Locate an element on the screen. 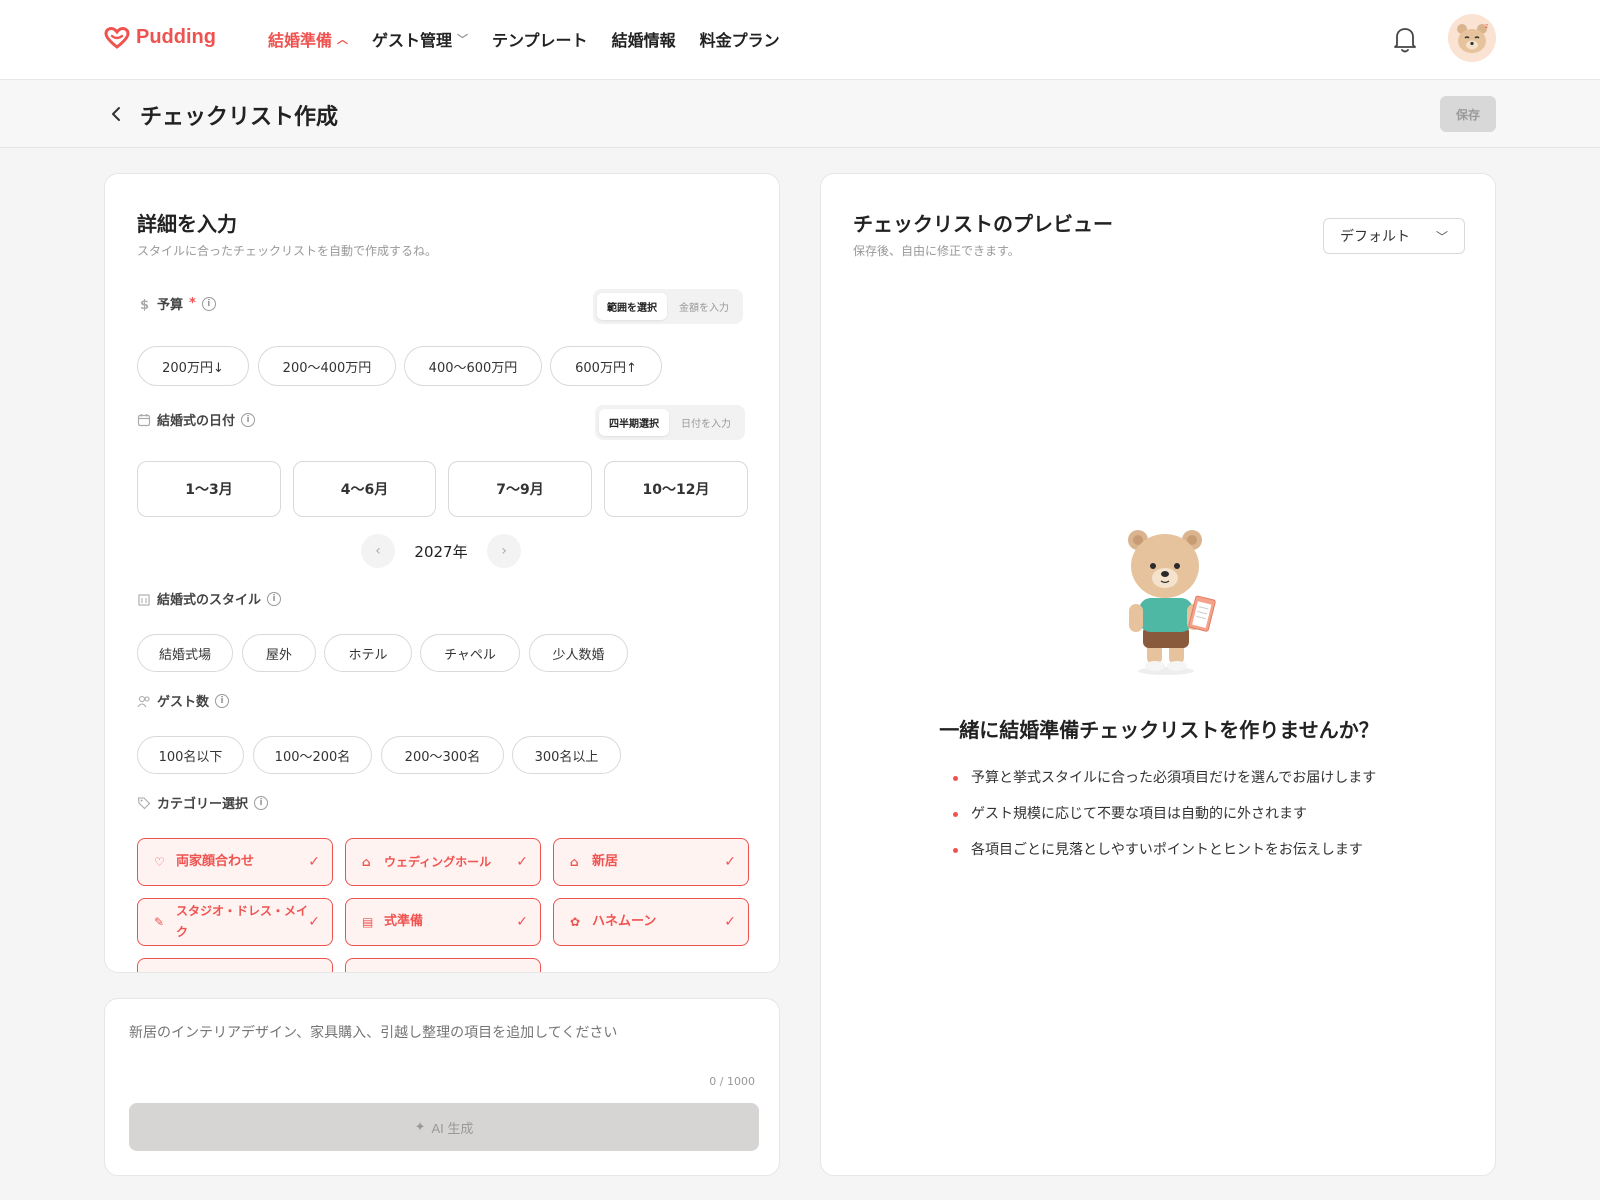 The image size is (1600, 1200). menu-item-pricing: 料金プラン is located at coordinates (740, 39).